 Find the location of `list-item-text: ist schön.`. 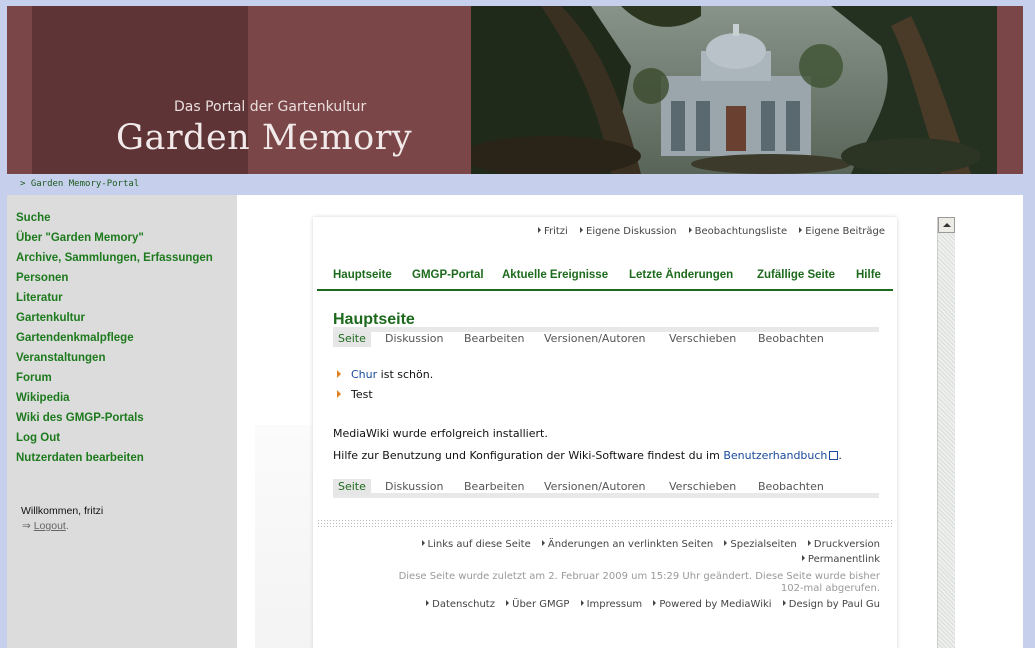

list-item-text: ist schön. is located at coordinates (405, 374).